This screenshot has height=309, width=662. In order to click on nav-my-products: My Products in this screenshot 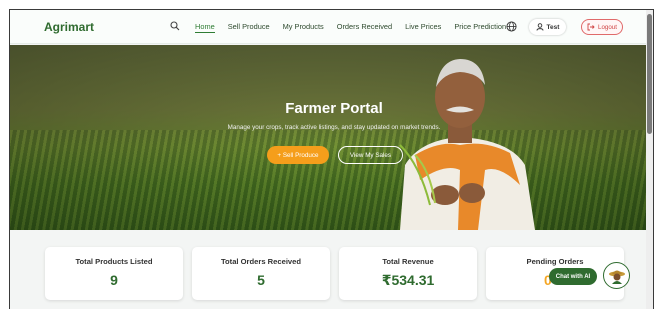, I will do `click(303, 27)`.